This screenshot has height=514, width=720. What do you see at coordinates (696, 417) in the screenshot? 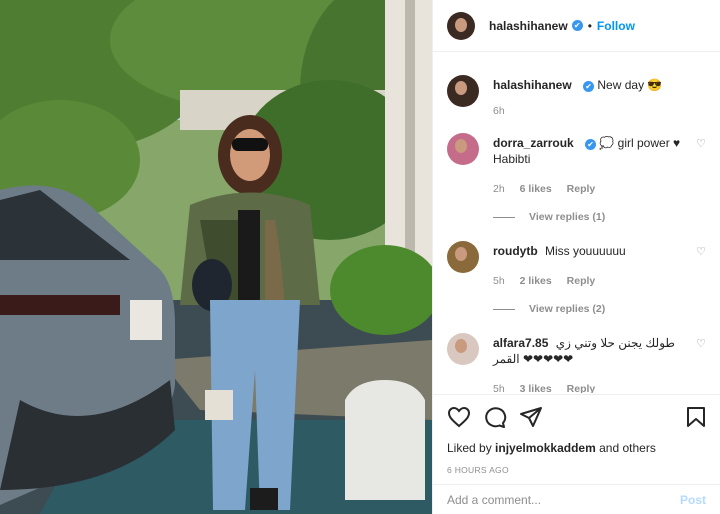
I see `bookmark-icon` at bounding box center [696, 417].